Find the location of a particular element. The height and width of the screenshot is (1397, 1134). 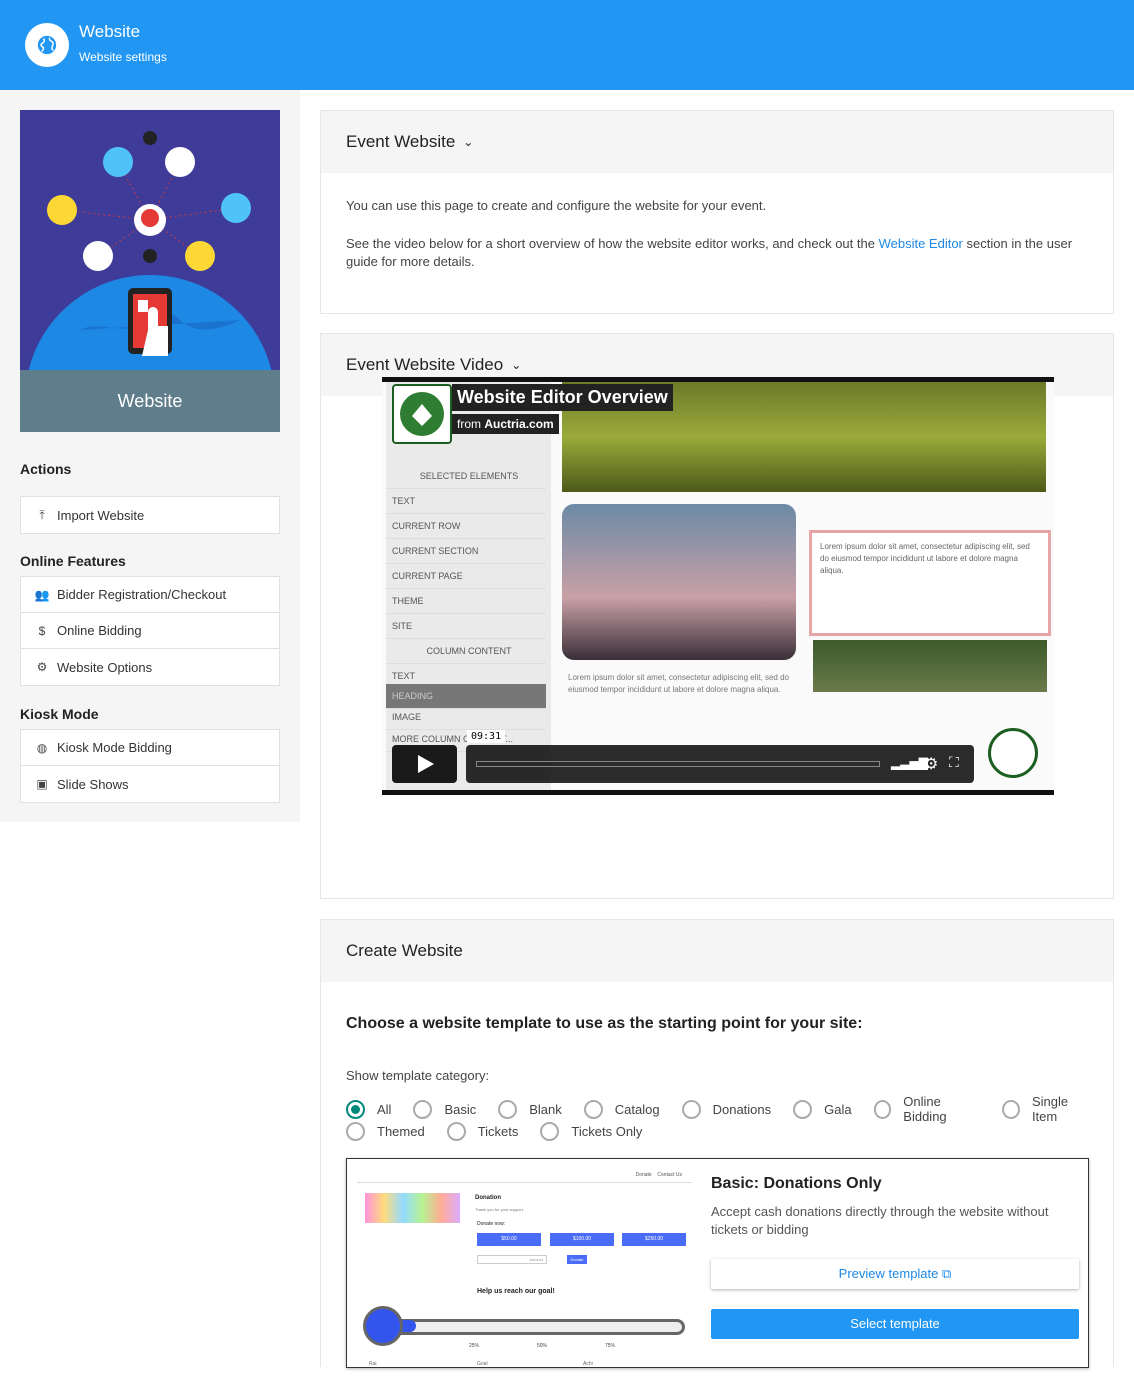

external-link-icon: ⧉ is located at coordinates (947, 1273).